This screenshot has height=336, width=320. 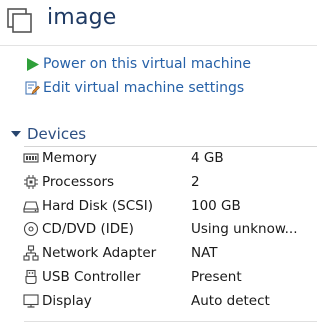 I want to click on vm-header: image, so click(x=158, y=22).